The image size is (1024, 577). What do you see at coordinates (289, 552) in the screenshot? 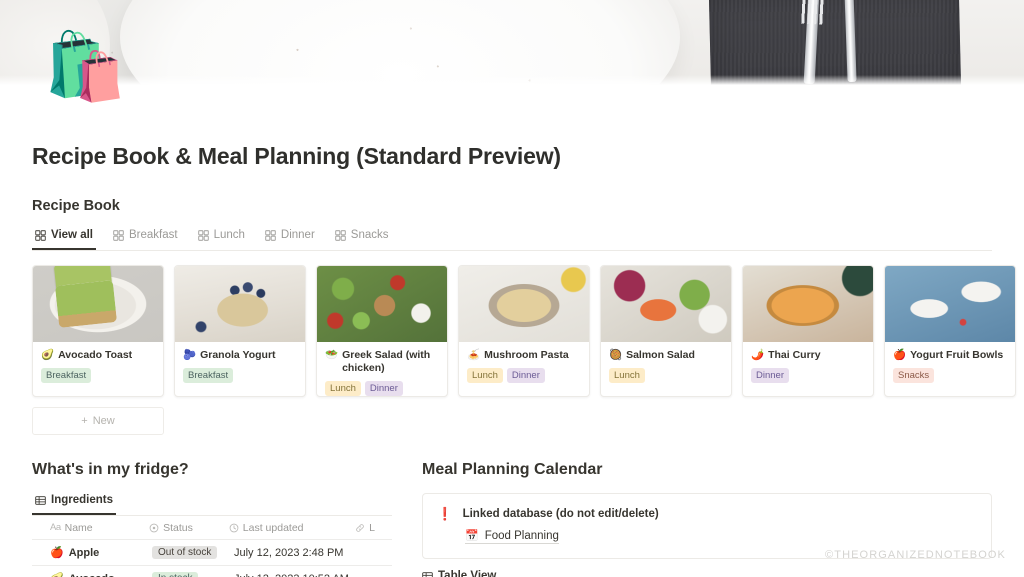
I see `last-updated-value: July 12, 2023 2:48 PM` at bounding box center [289, 552].